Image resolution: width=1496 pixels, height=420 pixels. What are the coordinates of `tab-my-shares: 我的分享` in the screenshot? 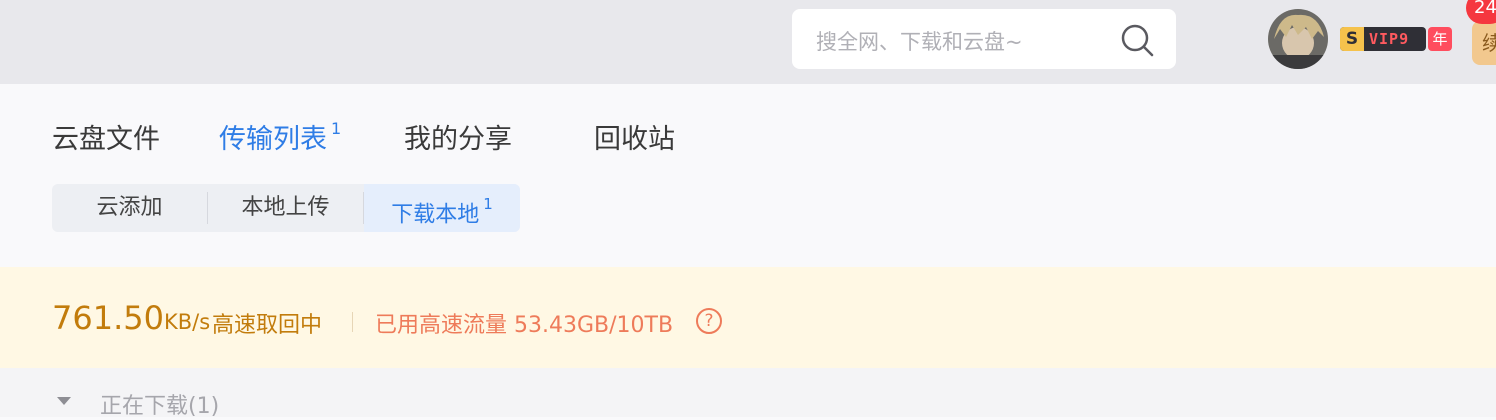 It's located at (458, 136).